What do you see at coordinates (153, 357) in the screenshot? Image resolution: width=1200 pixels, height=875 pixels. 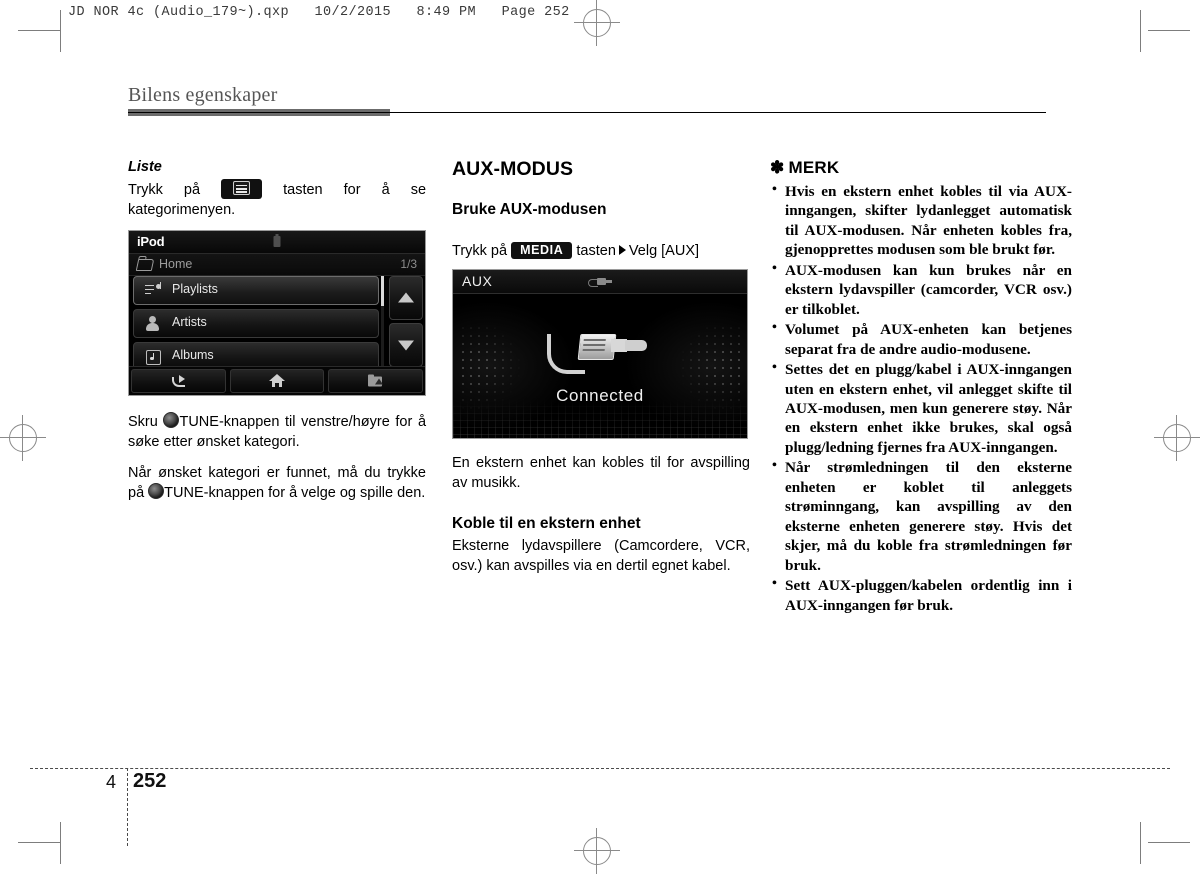 I see `album-icon` at bounding box center [153, 357].